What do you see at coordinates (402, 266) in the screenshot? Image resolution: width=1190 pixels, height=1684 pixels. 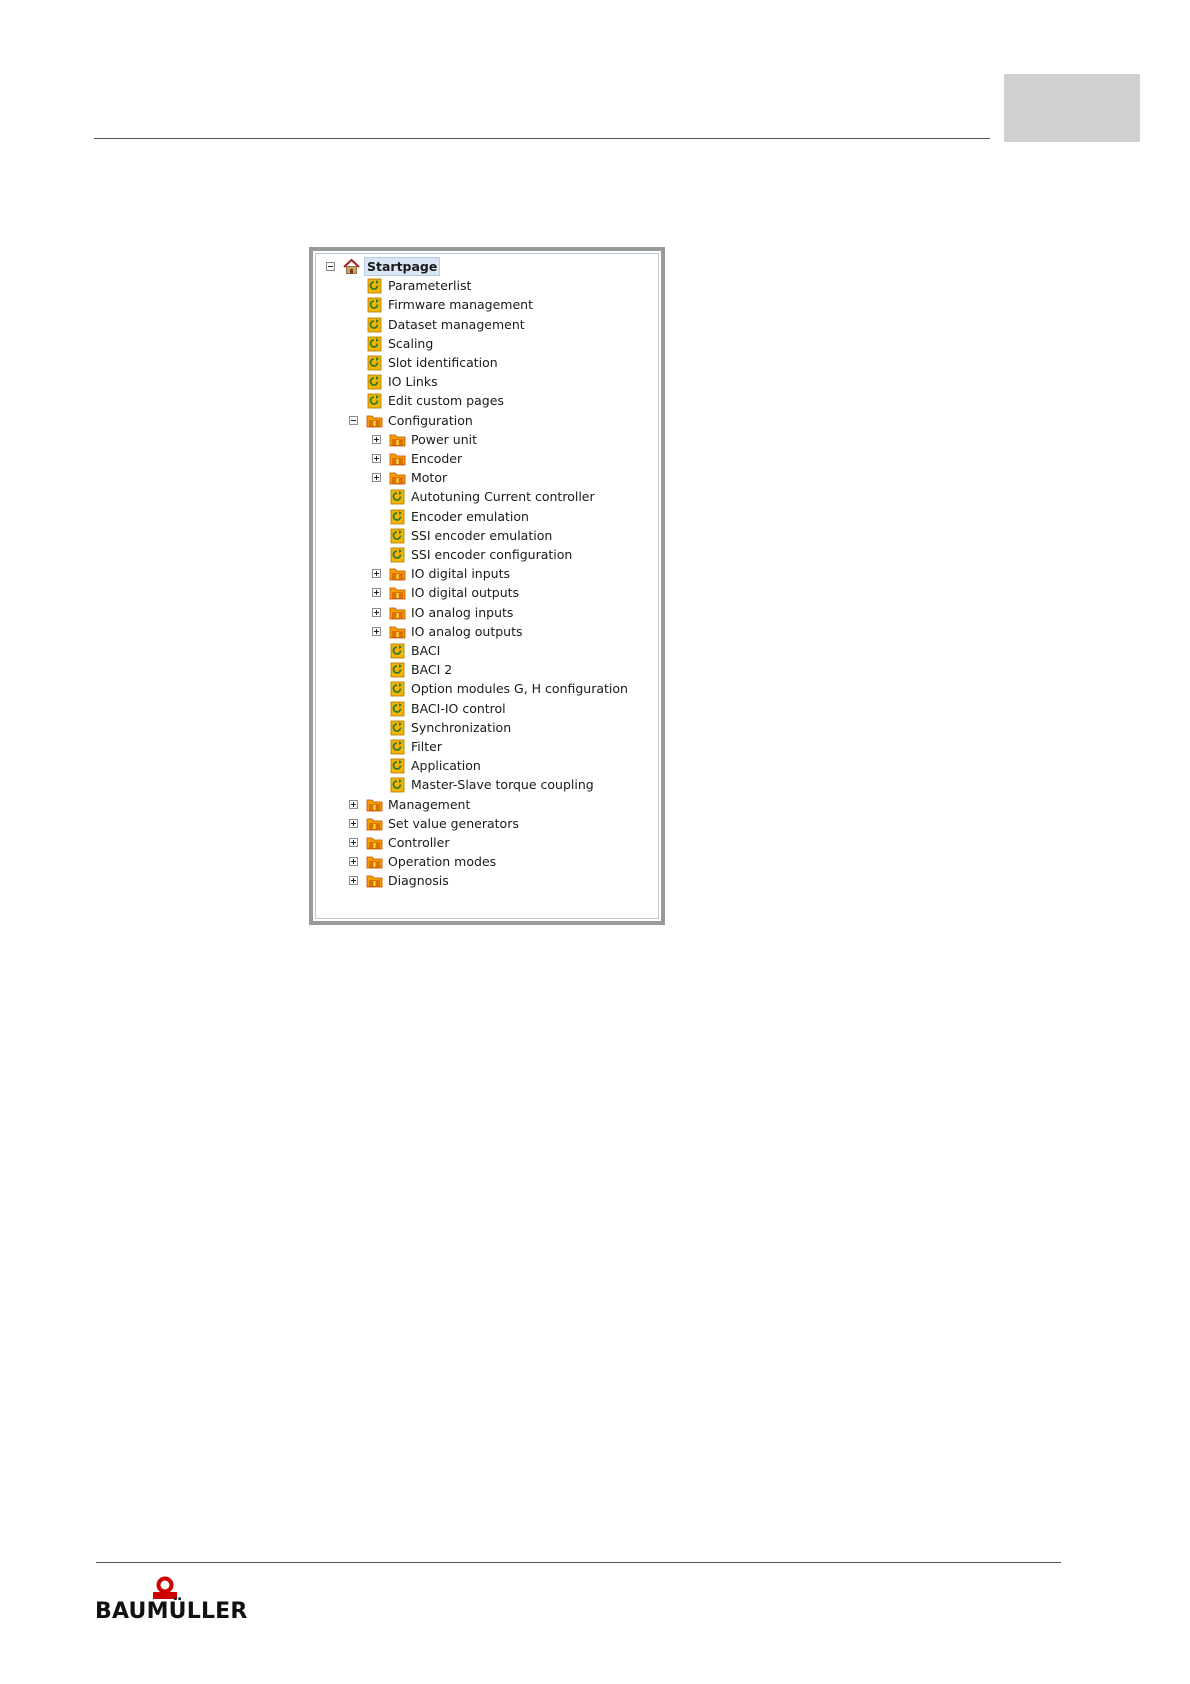 I see `tree-item-label: Startpage` at bounding box center [402, 266].